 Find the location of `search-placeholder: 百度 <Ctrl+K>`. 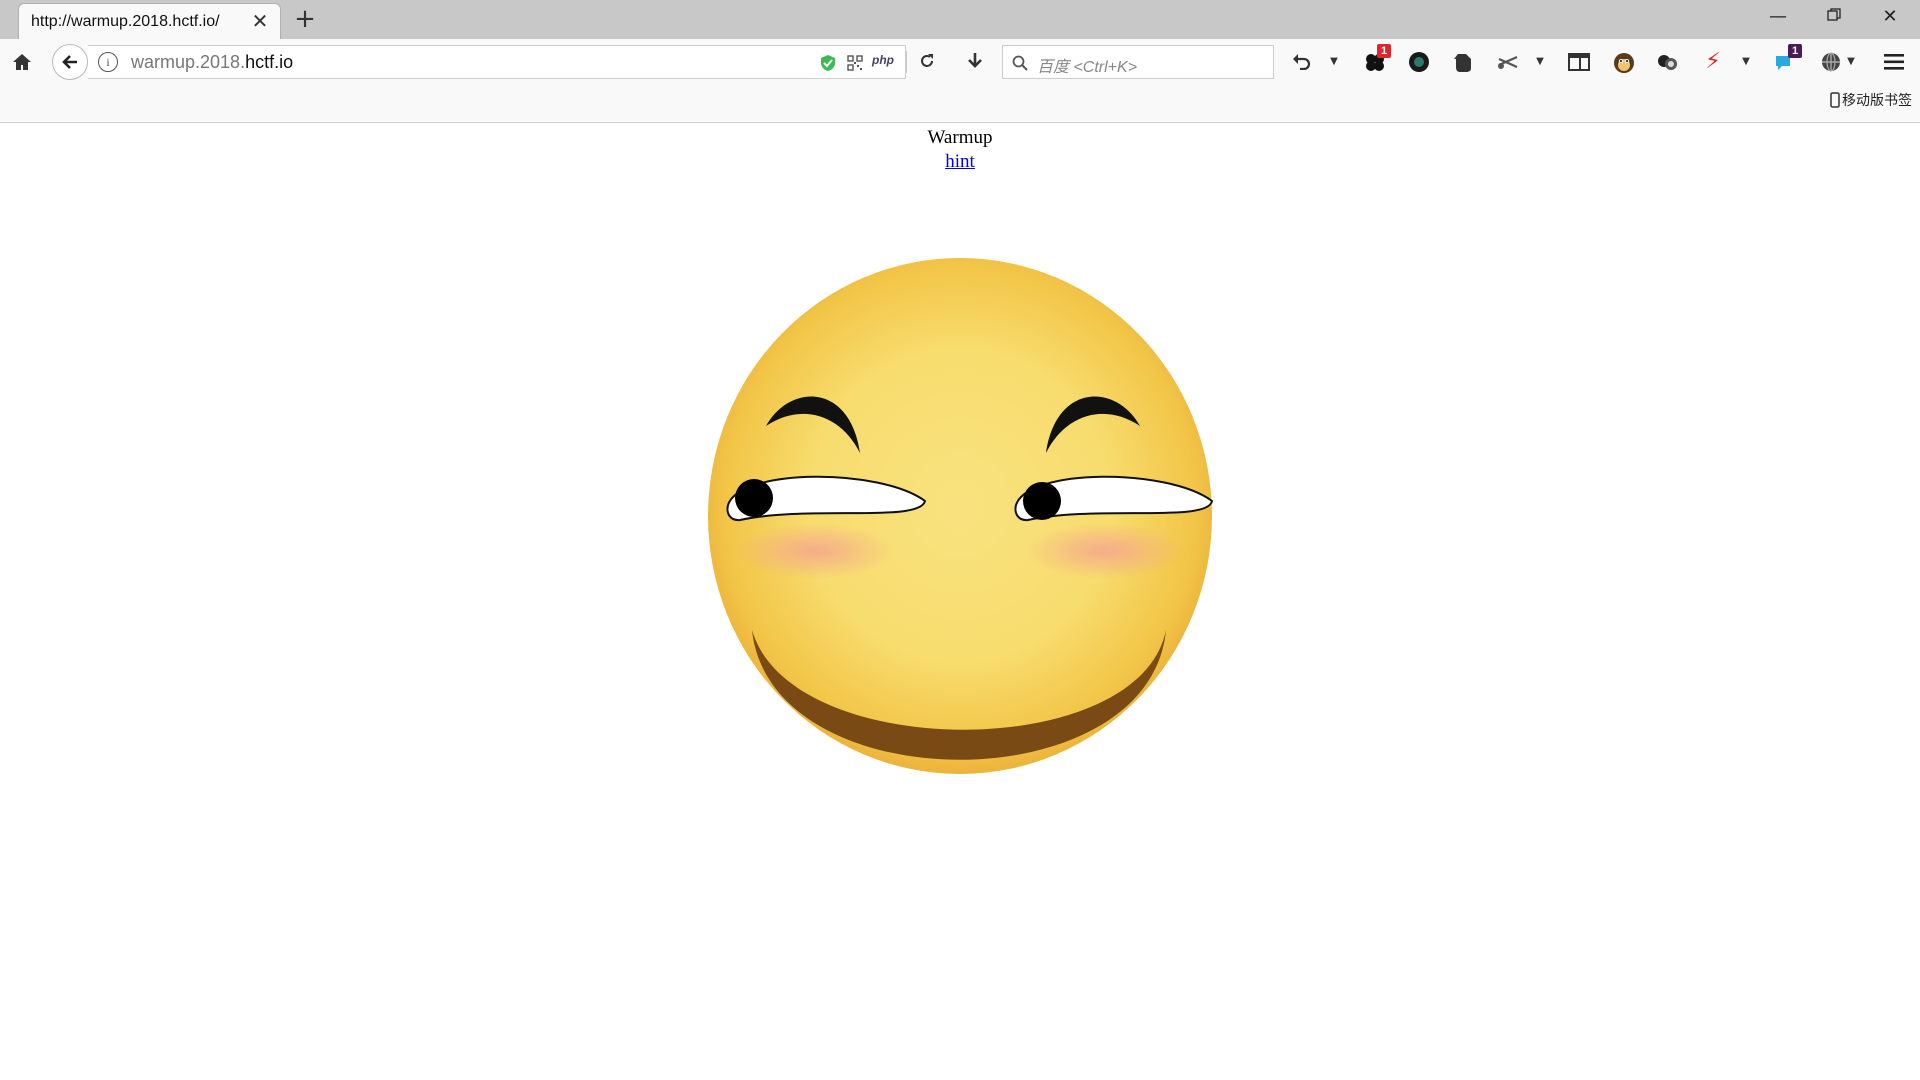

search-placeholder: 百度 <Ctrl+K> is located at coordinates (1087, 67).